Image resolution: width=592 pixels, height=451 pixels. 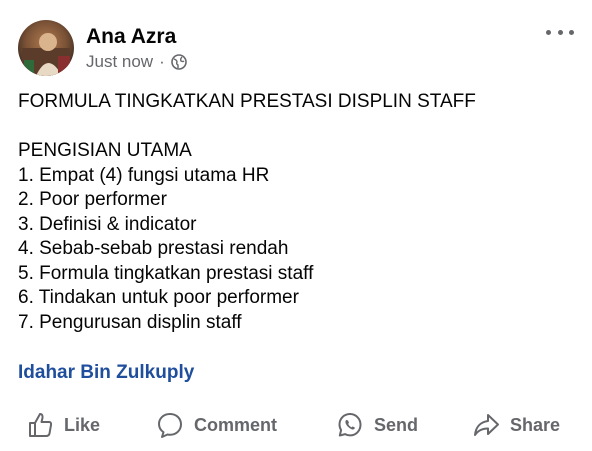 I want to click on globe-icon, so click(x=178, y=62).